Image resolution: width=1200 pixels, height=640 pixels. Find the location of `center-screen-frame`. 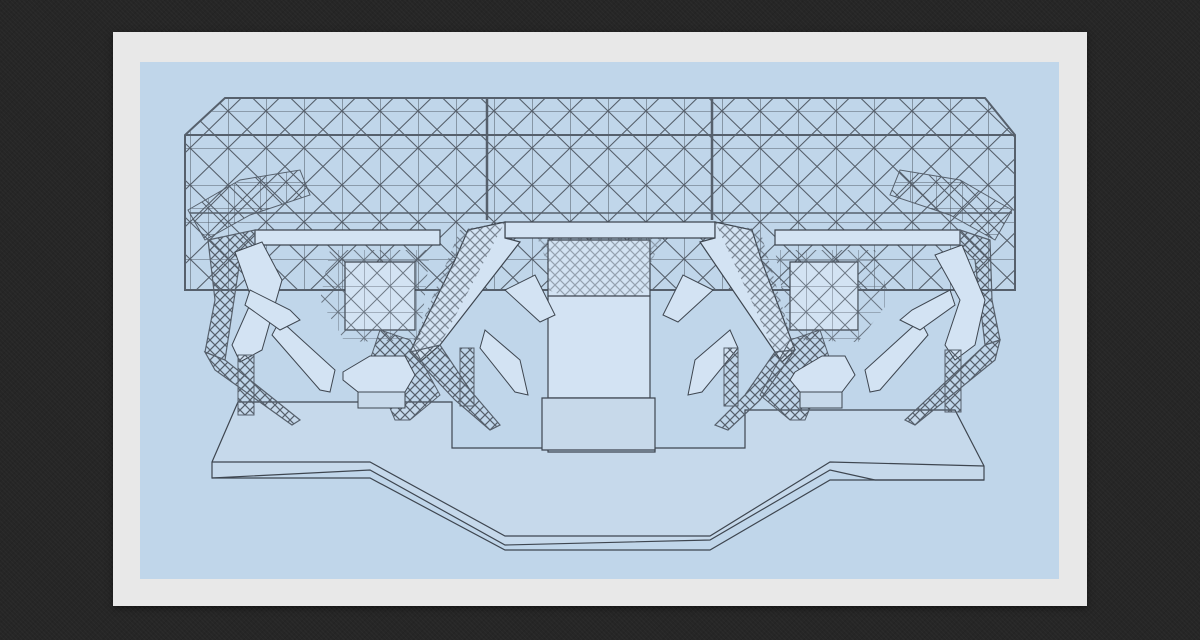

center-screen-frame is located at coordinates (600, 267).